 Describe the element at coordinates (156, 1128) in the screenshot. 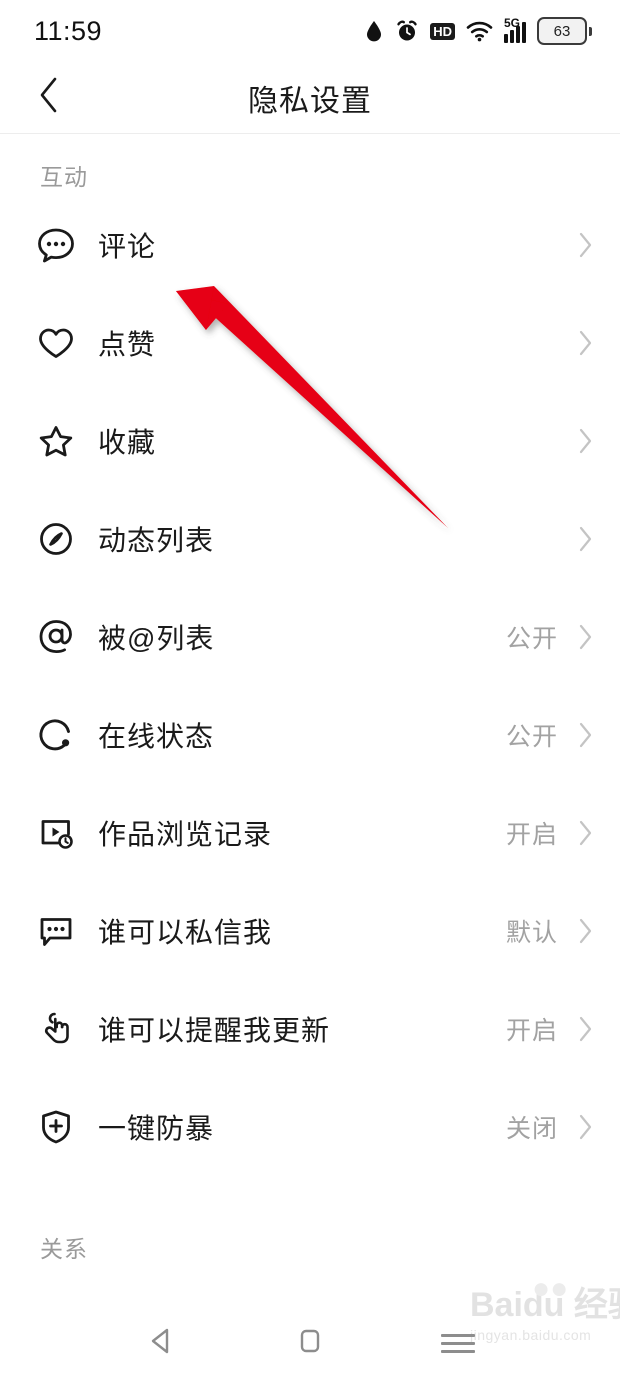

I see `settings-row-label: 一键防暴` at that location.